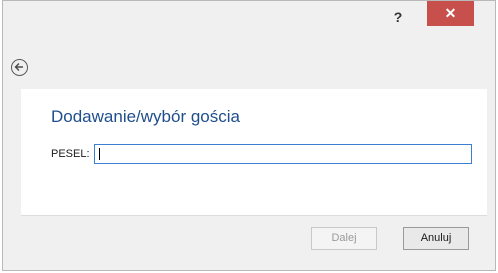 The width and height of the screenshot is (498, 273). I want to click on title-bar: ? ✕, so click(249, 18).